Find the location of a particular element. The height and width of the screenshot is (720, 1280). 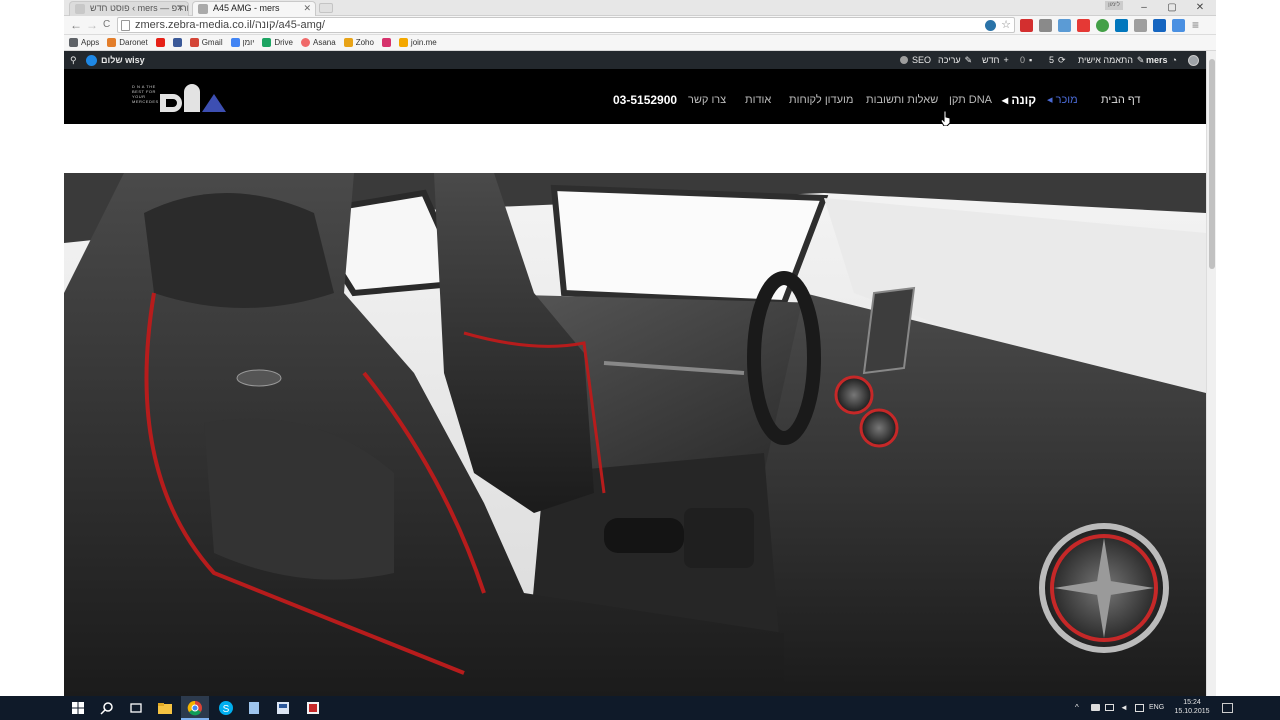

taskbar-chrome is located at coordinates (195, 708).